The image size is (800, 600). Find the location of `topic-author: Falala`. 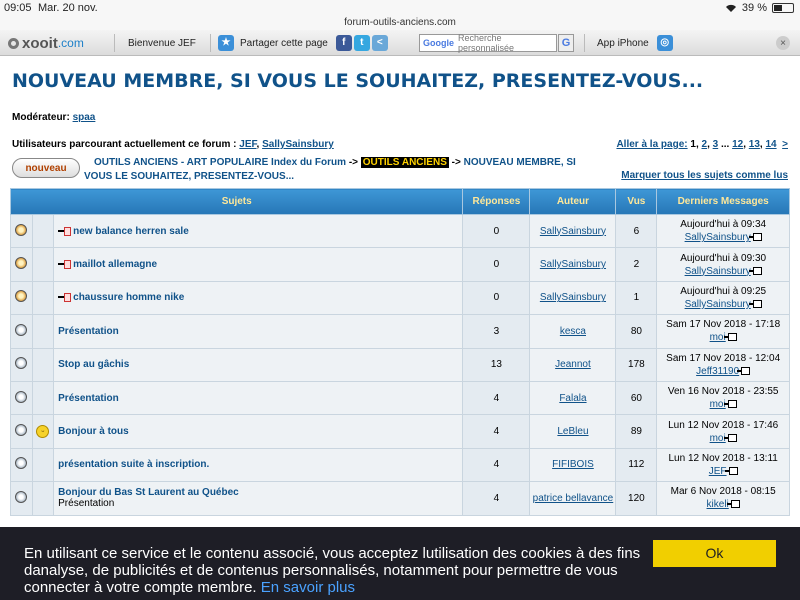

topic-author: Falala is located at coordinates (572, 398).